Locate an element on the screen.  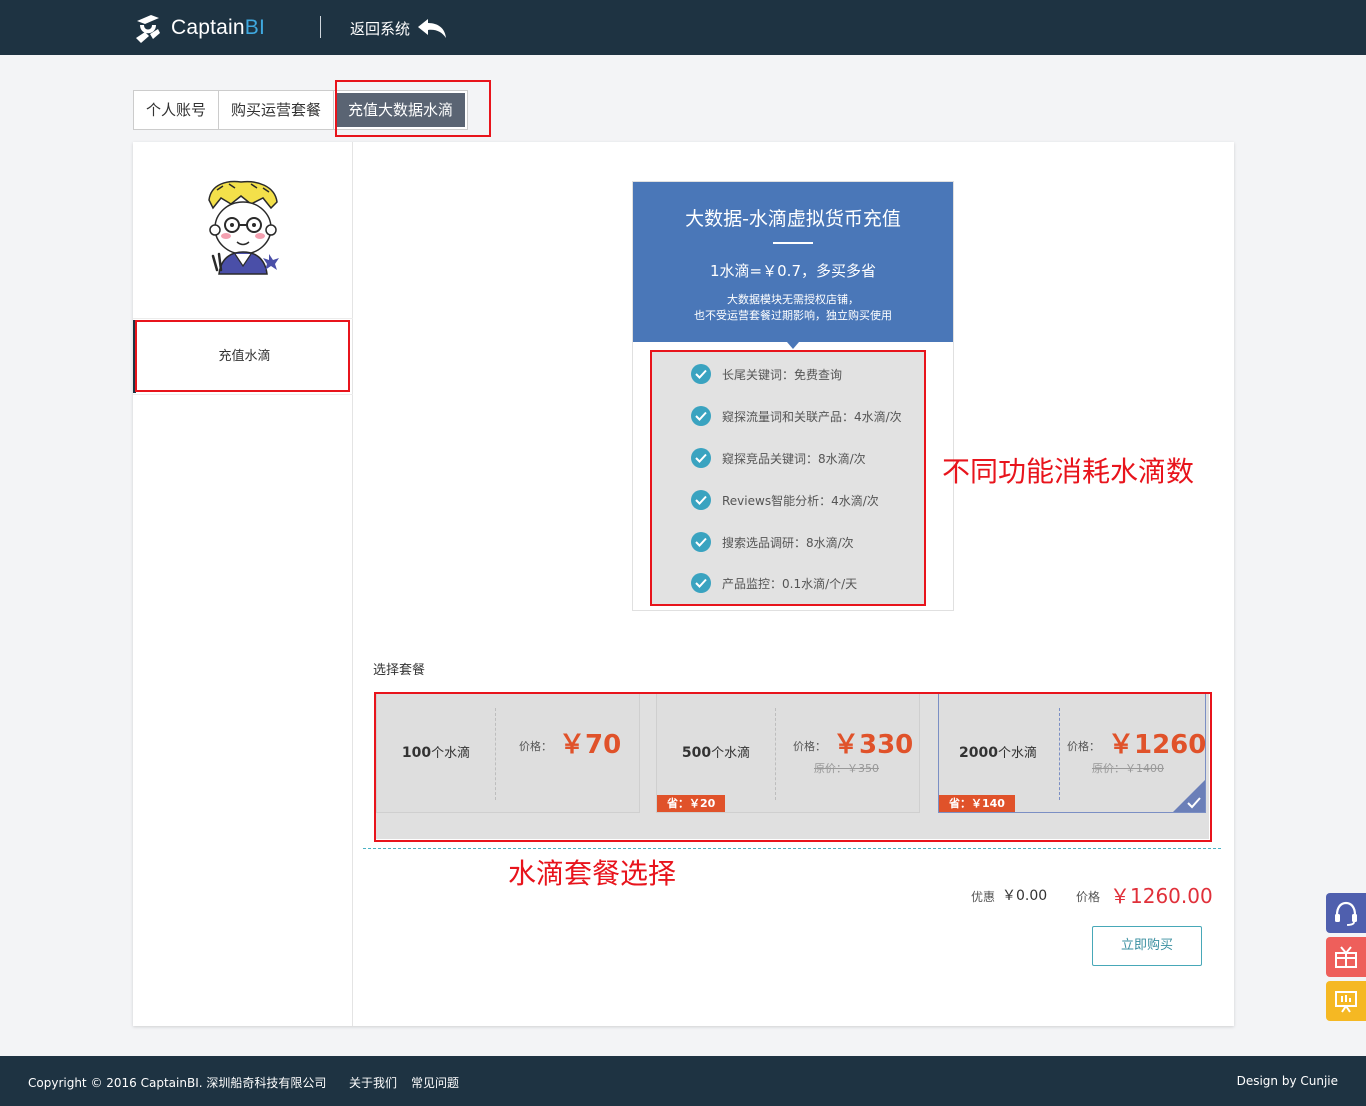
tab-buy-package: 购买运营套餐 is located at coordinates (277, 110).